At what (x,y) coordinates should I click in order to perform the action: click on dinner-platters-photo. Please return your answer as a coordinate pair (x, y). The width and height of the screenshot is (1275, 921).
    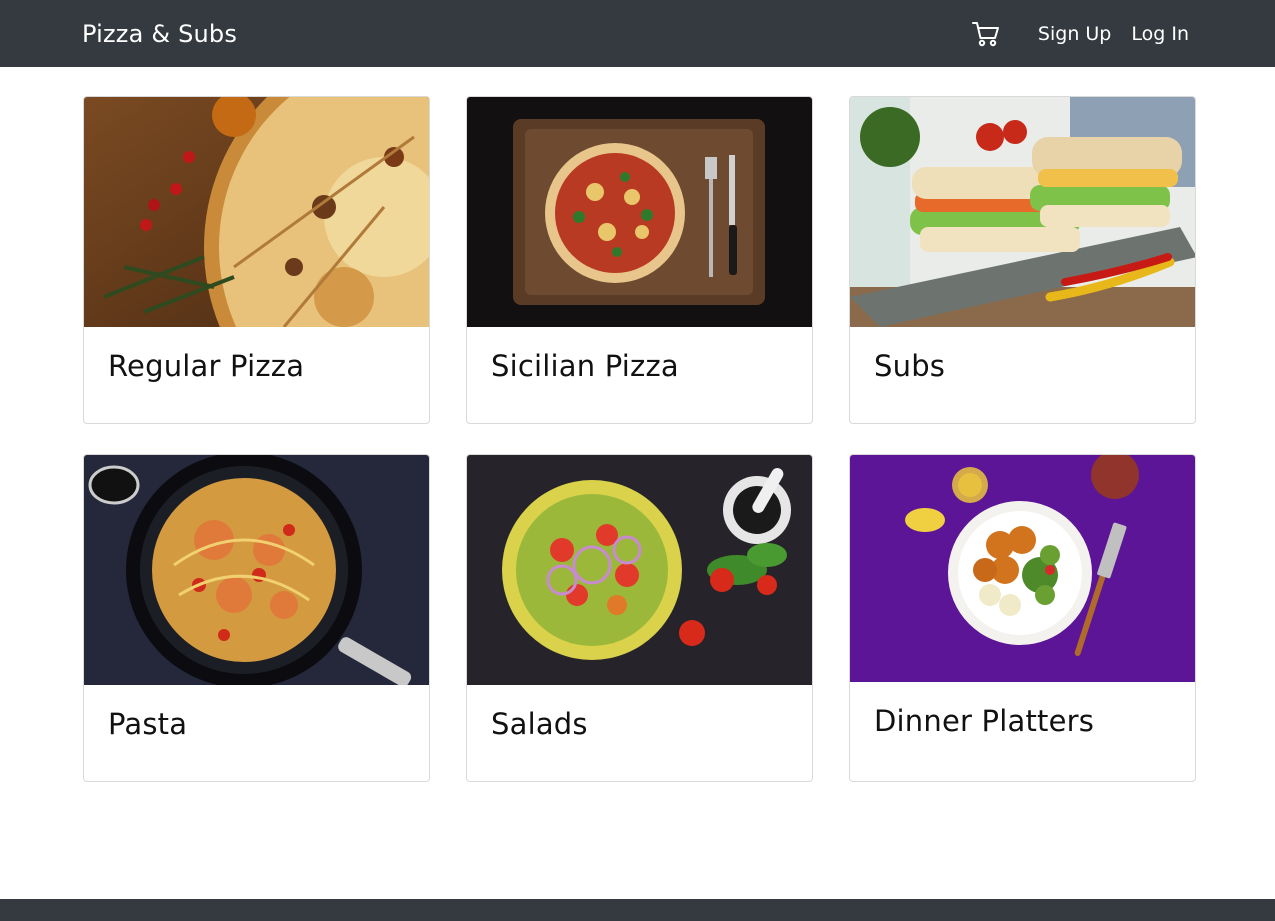
    Looking at the image, I should click on (1022, 568).